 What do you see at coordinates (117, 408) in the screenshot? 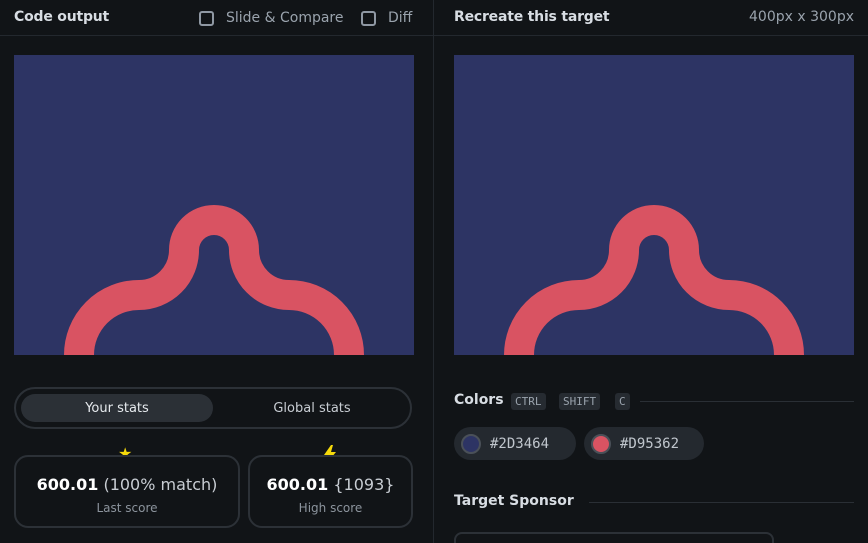
I see `tab-your-stats: Your stats` at bounding box center [117, 408].